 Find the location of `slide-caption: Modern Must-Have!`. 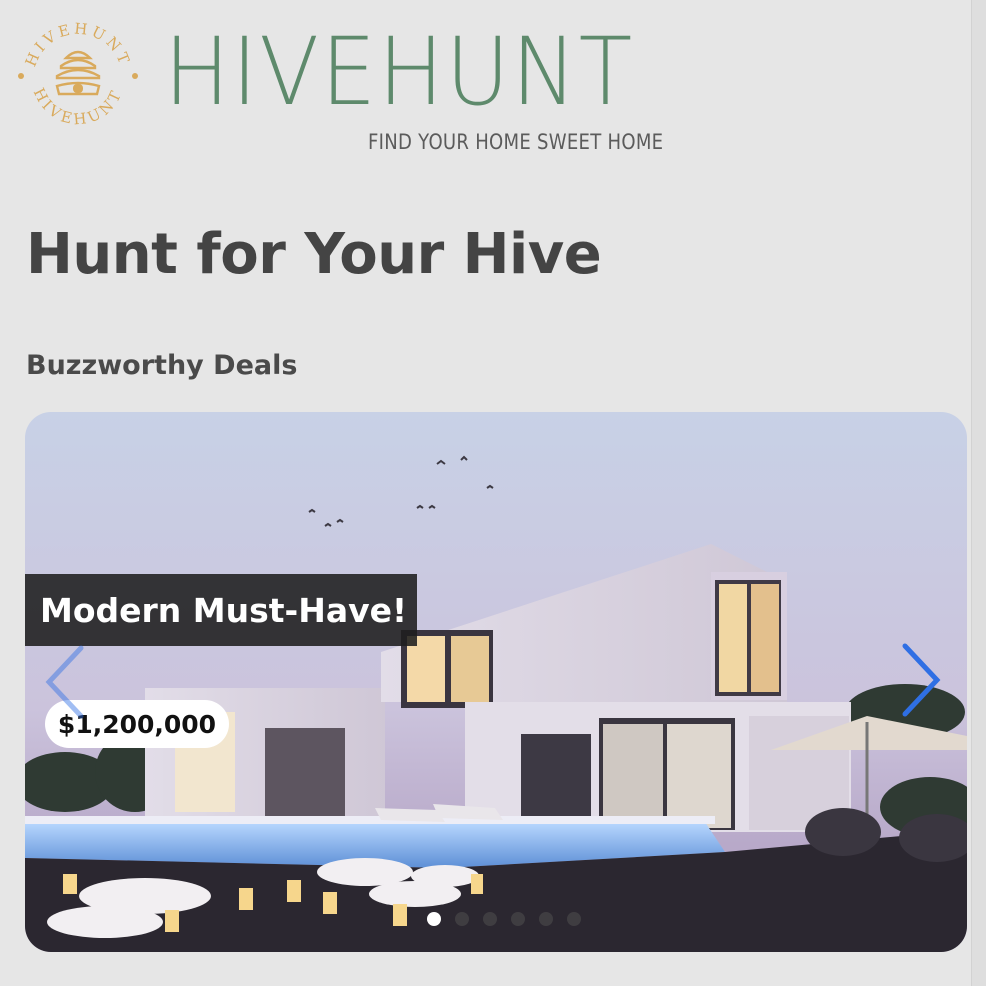

slide-caption: Modern Must-Have! is located at coordinates (221, 610).